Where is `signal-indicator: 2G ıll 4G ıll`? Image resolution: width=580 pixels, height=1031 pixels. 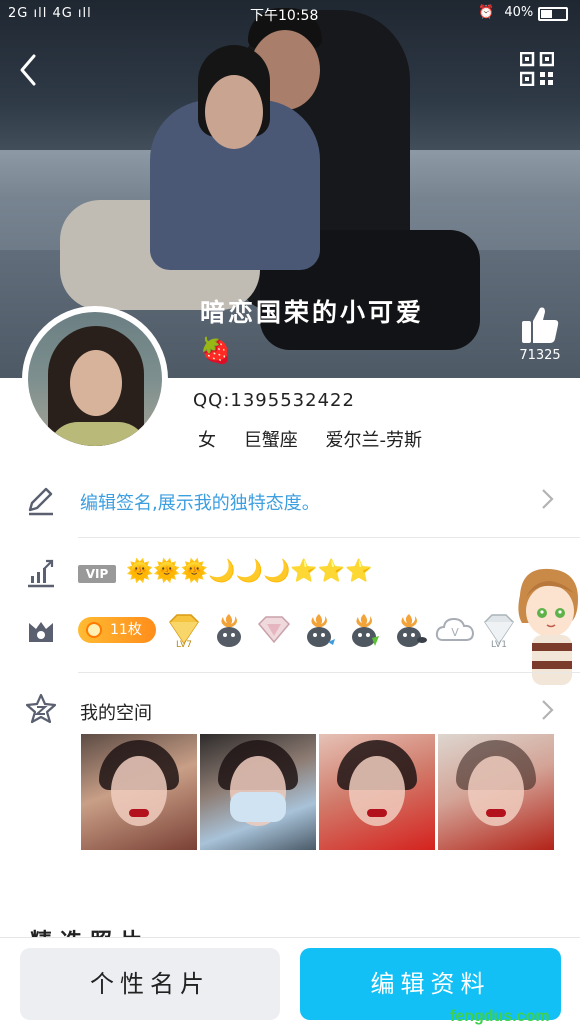
signal-indicator: 2G ıll 4G ıll is located at coordinates (50, 13).